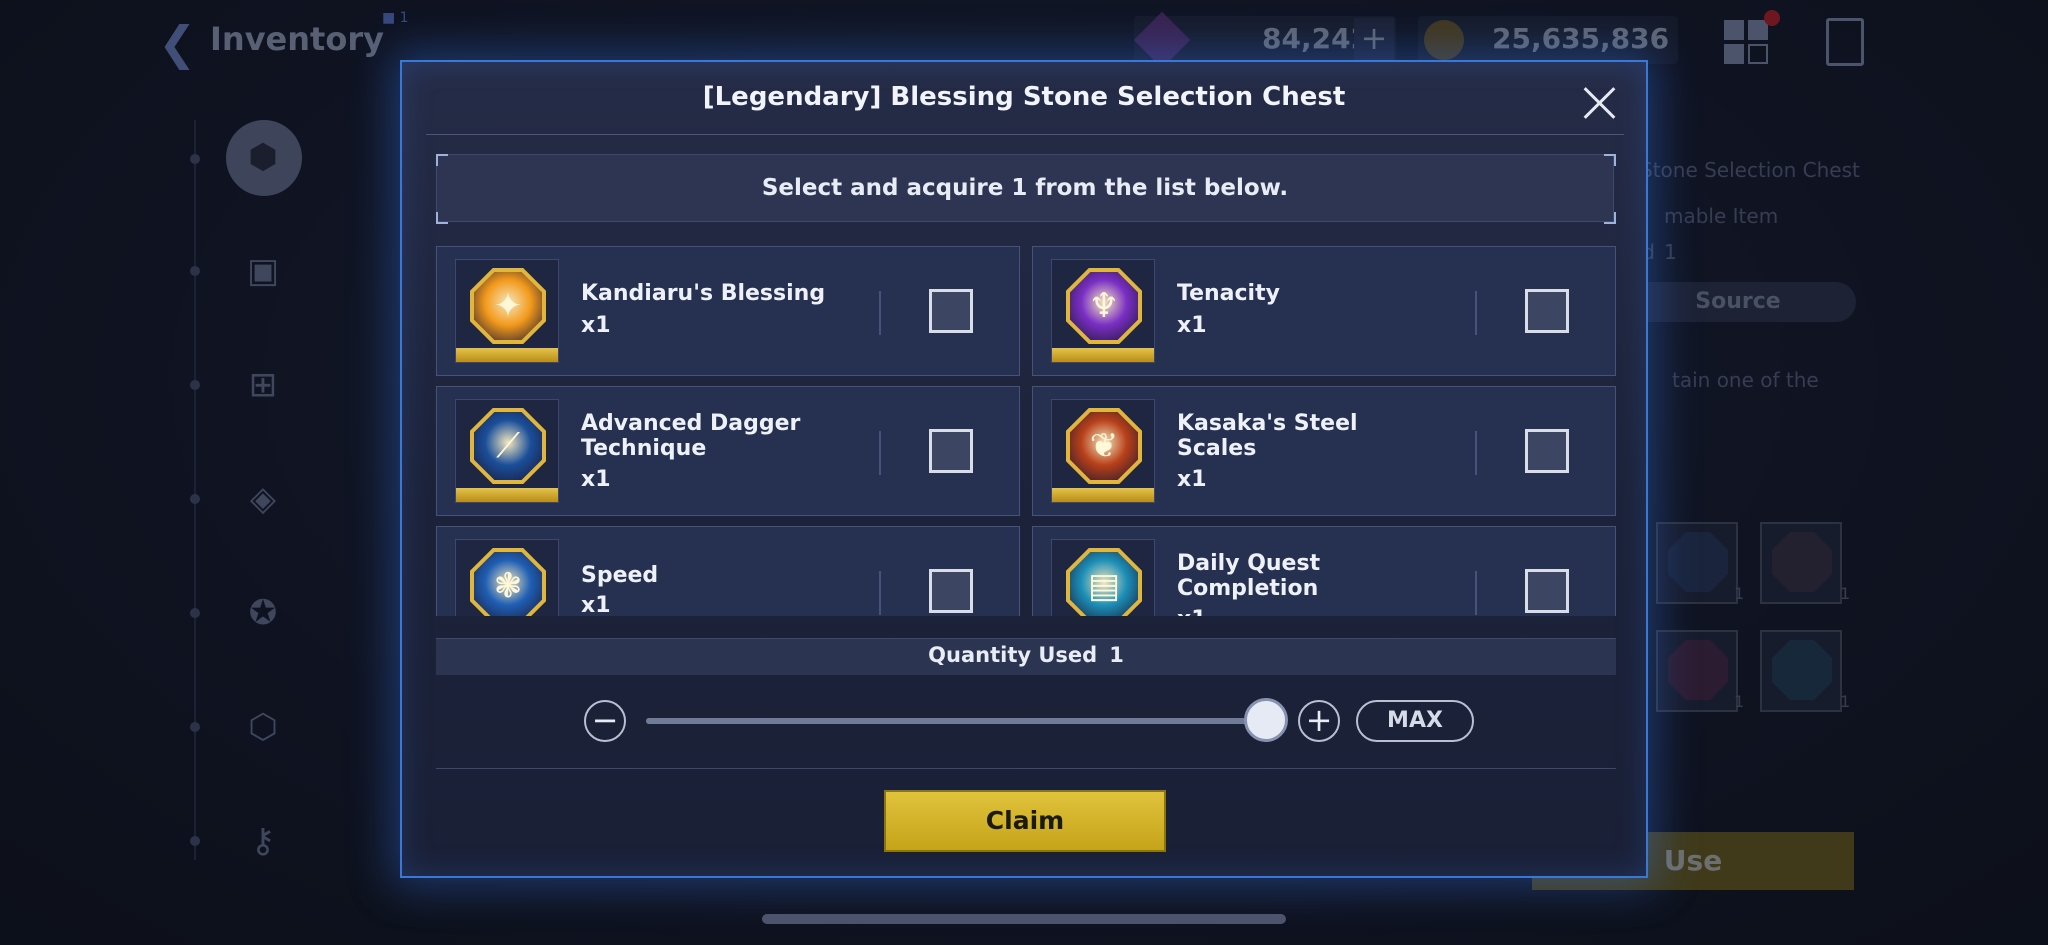  Describe the element at coordinates (1025, 821) in the screenshot. I see `claim-button: Claim` at that location.